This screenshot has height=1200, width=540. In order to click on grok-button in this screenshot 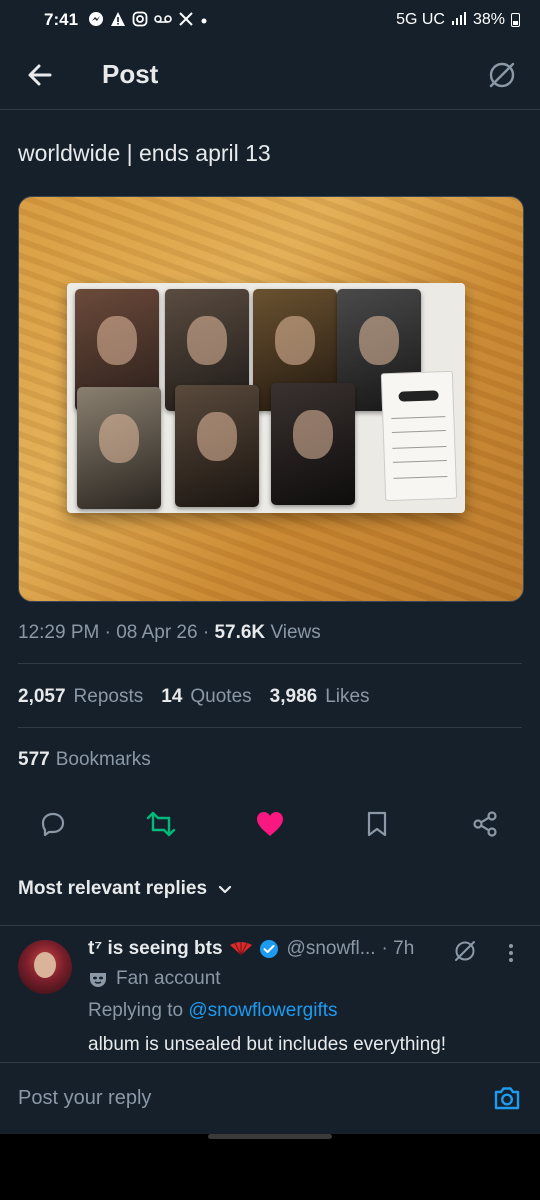, I will do `click(502, 75)`.